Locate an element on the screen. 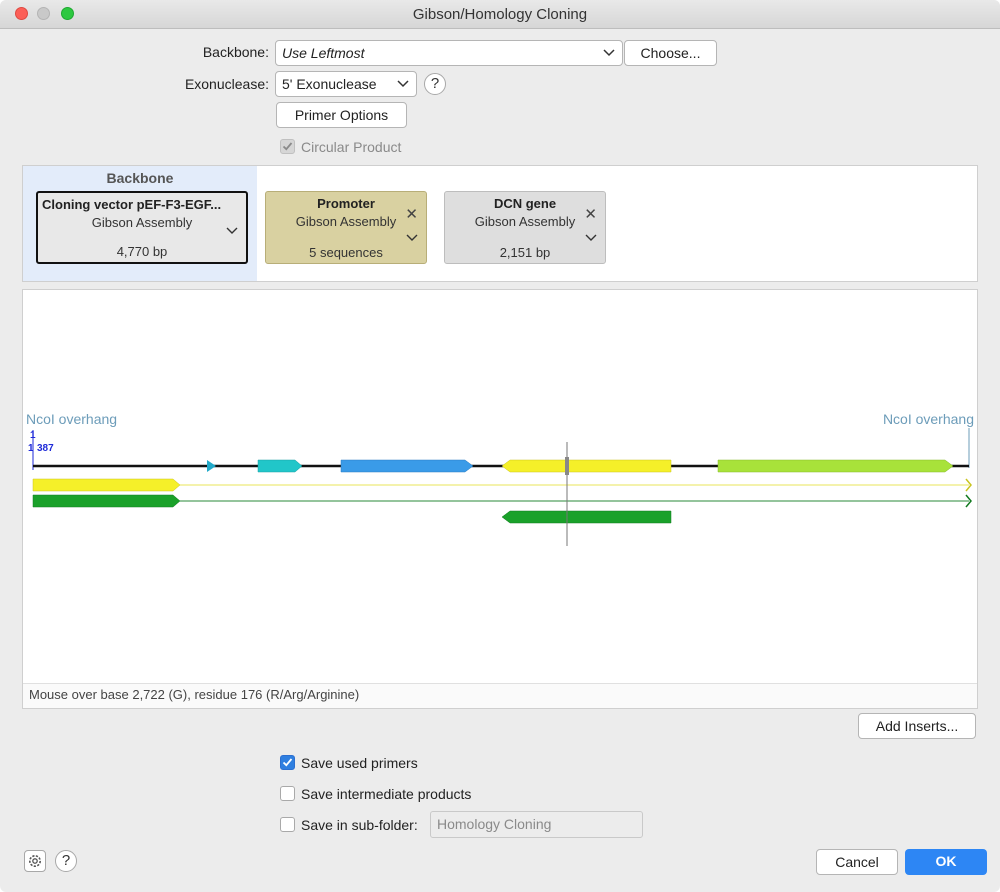  feature-blue is located at coordinates (407, 466).